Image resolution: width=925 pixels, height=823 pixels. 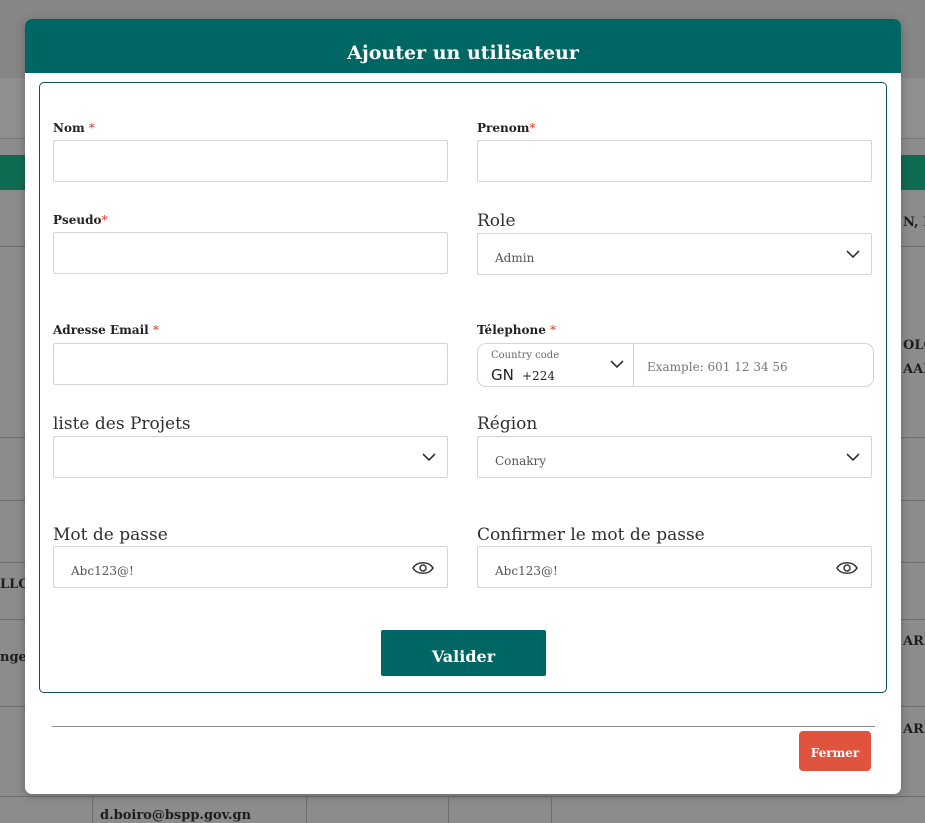 What do you see at coordinates (674, 457) in the screenshot?
I see `region-select: Conakry` at bounding box center [674, 457].